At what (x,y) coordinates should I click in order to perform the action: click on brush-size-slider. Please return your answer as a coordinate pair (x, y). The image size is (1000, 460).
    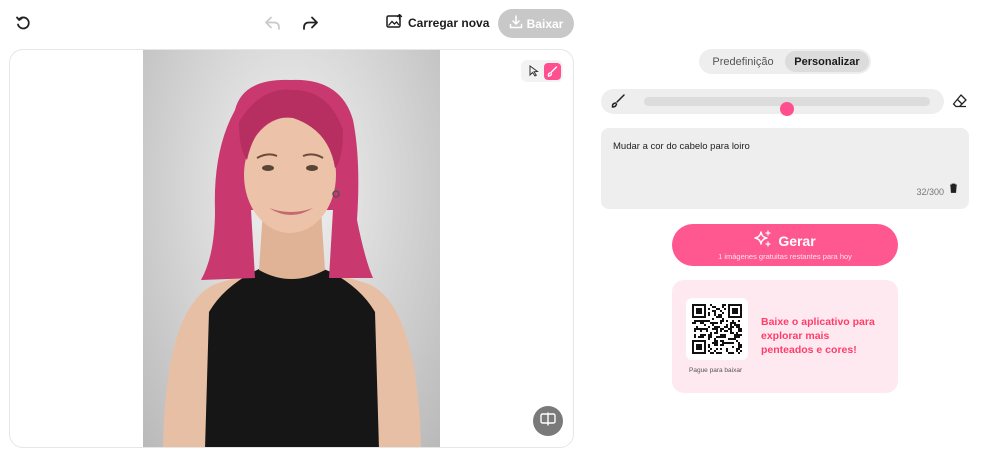
    Looking at the image, I should click on (787, 106).